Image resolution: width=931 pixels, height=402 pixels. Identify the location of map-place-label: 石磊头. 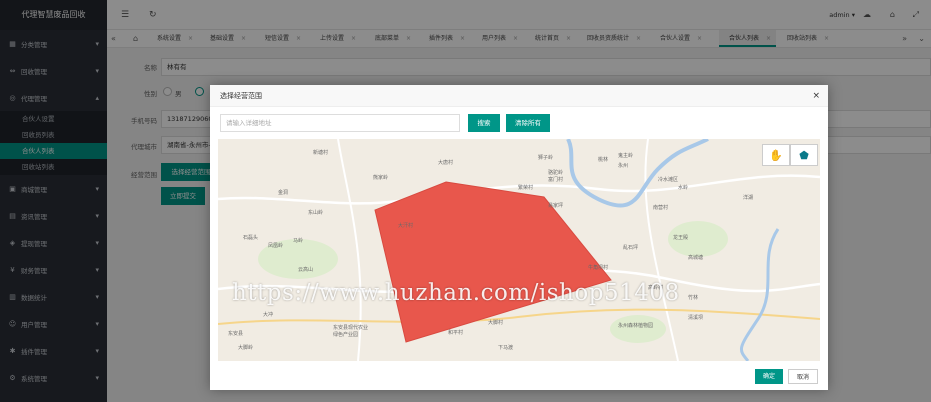
(250, 237).